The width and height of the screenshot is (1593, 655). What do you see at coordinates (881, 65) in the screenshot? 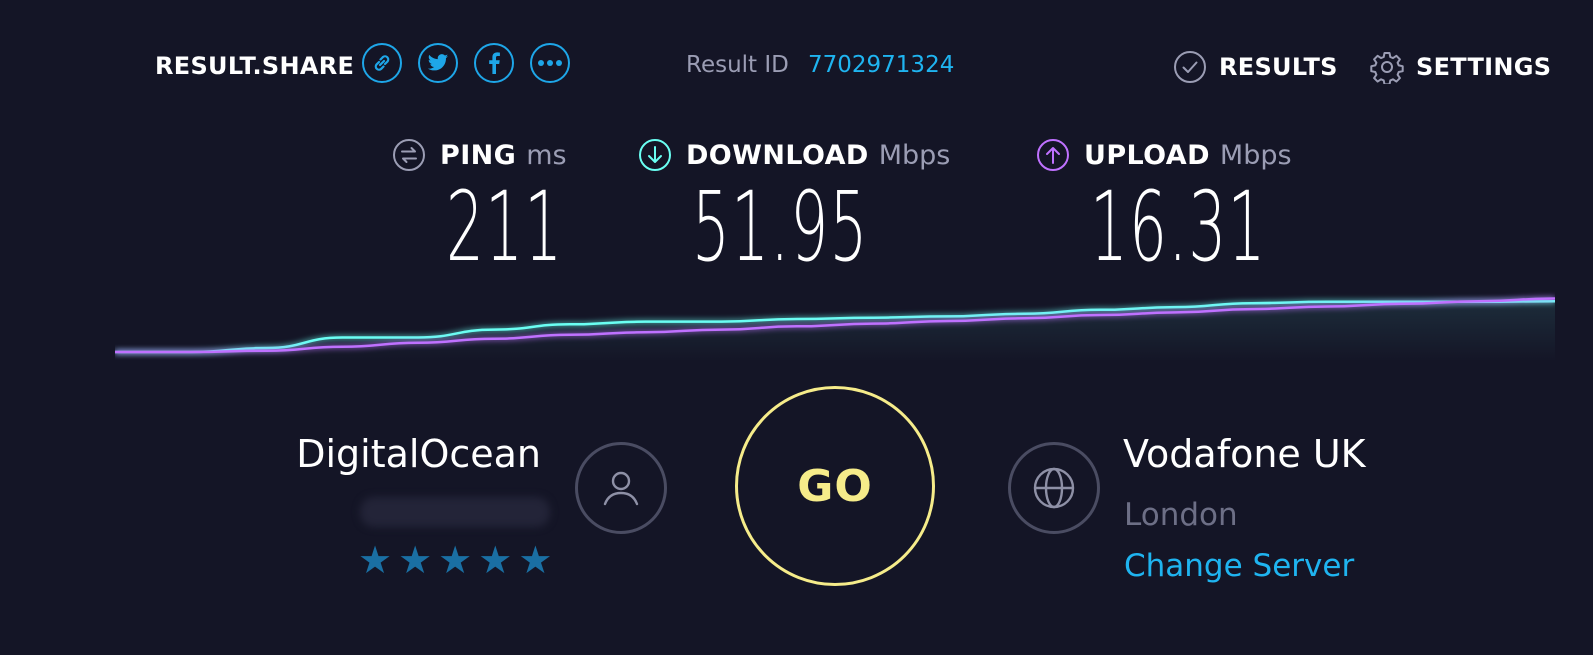
I see `result-id-value: 7702971324` at bounding box center [881, 65].